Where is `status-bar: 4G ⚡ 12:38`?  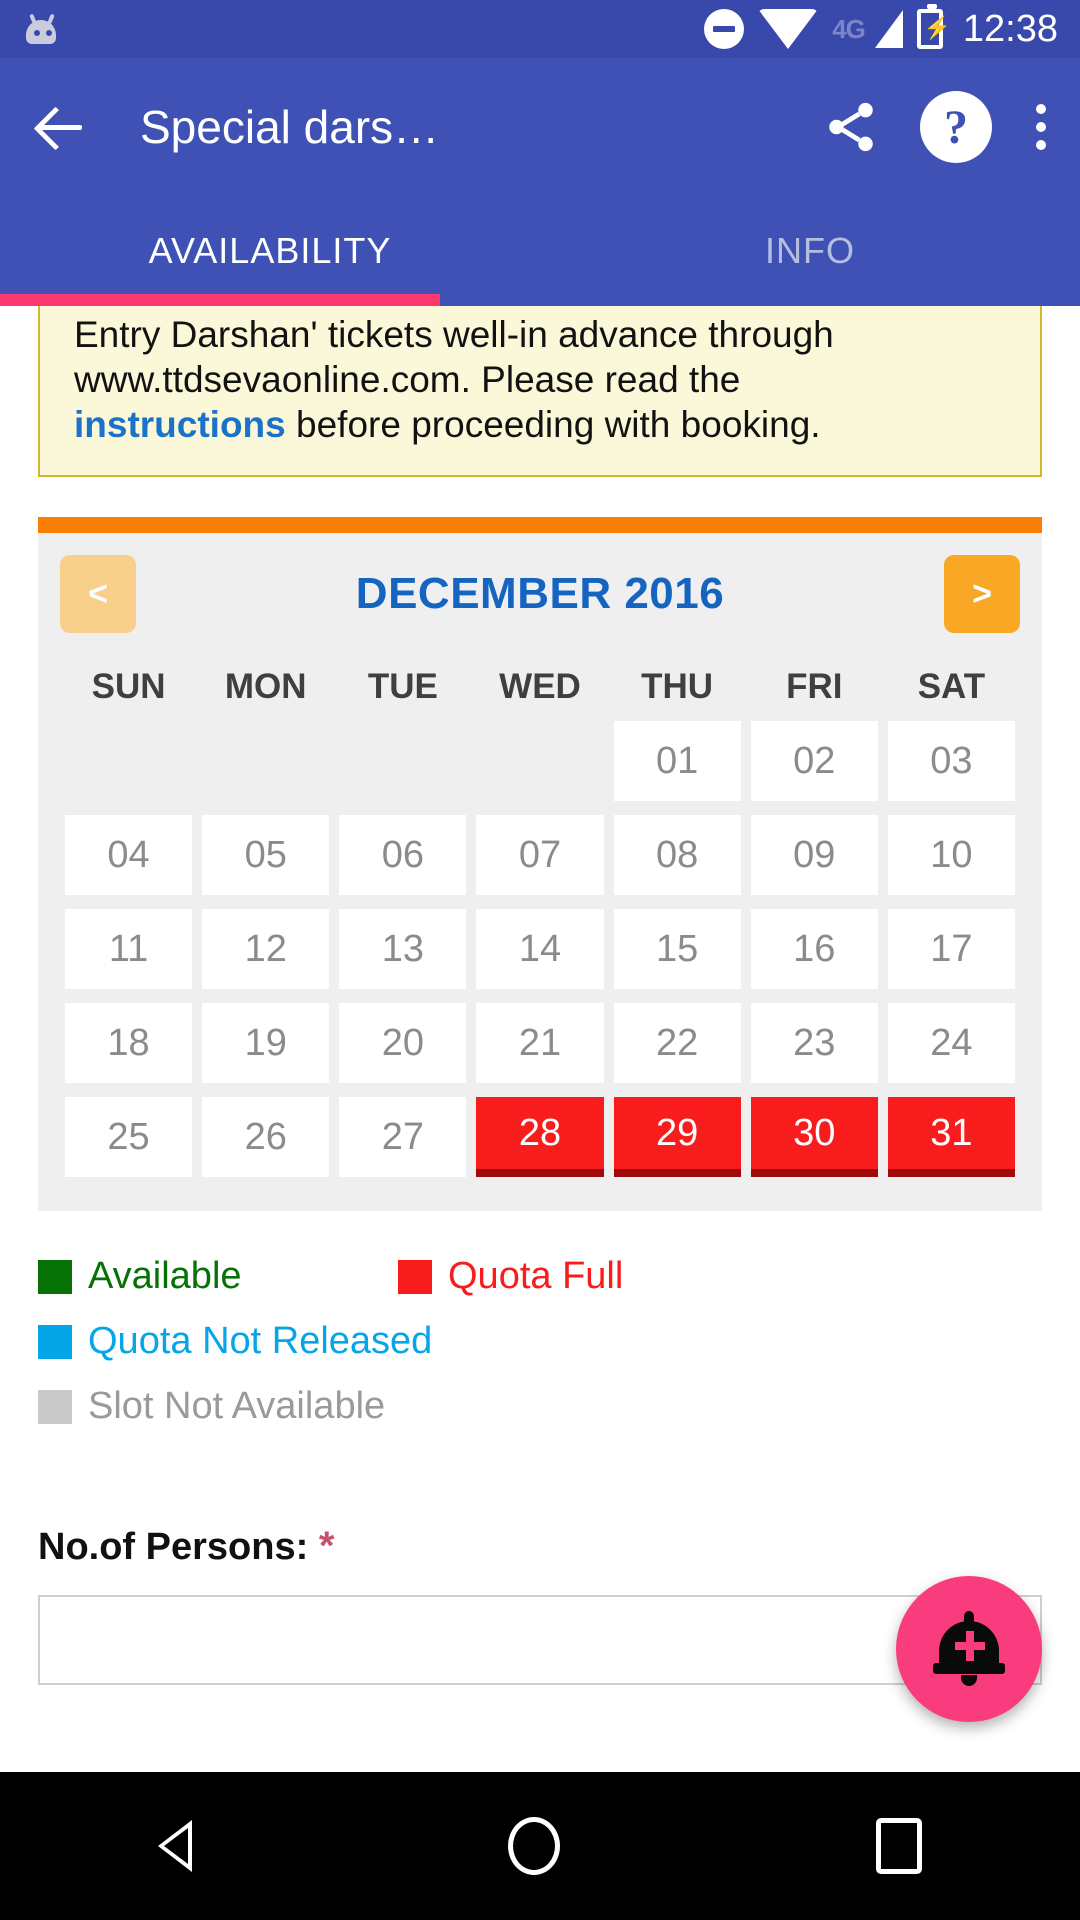
status-bar: 4G ⚡ 12:38 is located at coordinates (540, 29).